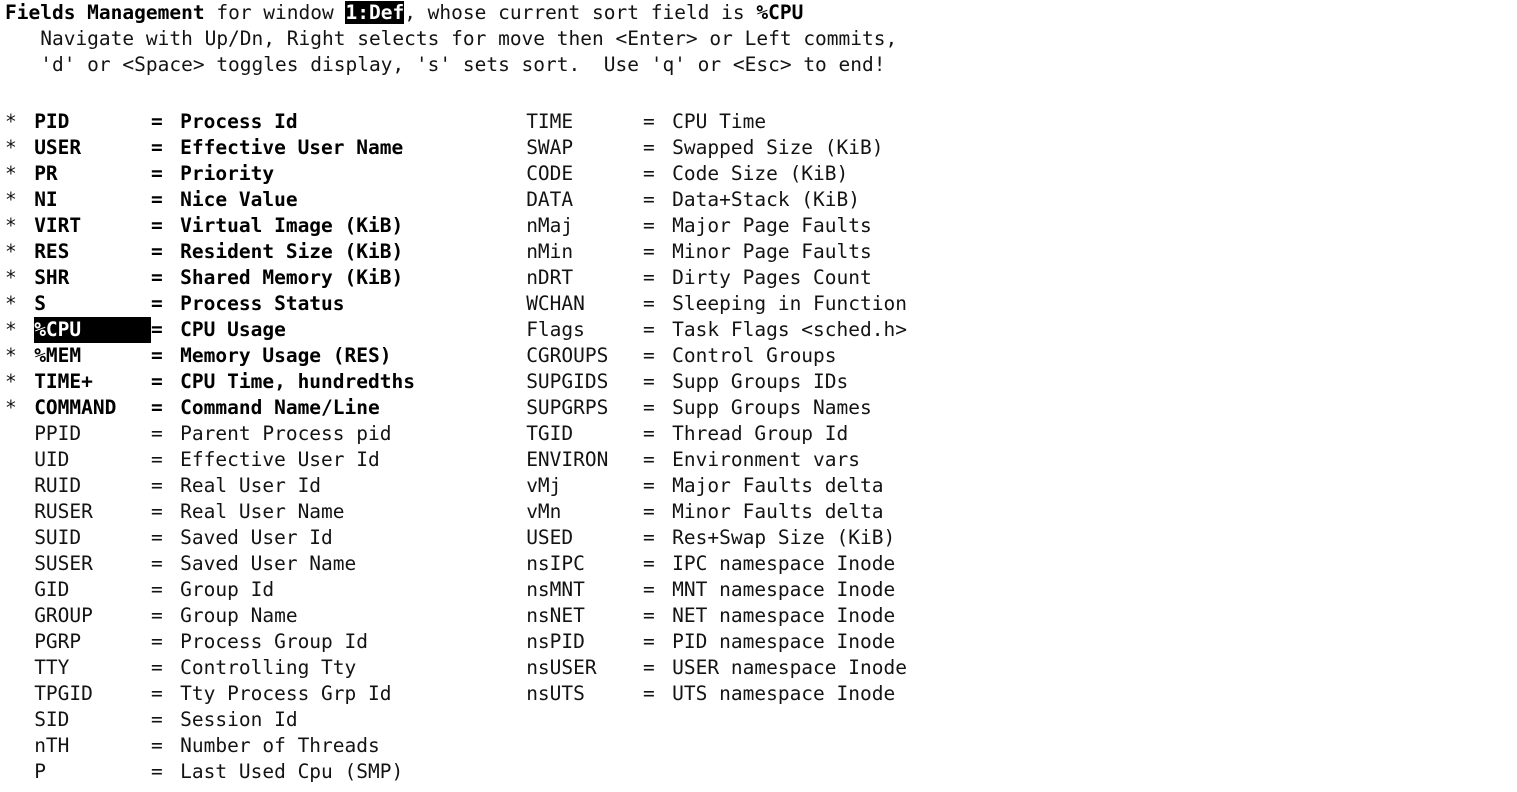 This screenshot has width=1517, height=792. Describe the element at coordinates (192, 408) in the screenshot. I see `field-row: * COMMAND = Command Name/Line` at that location.